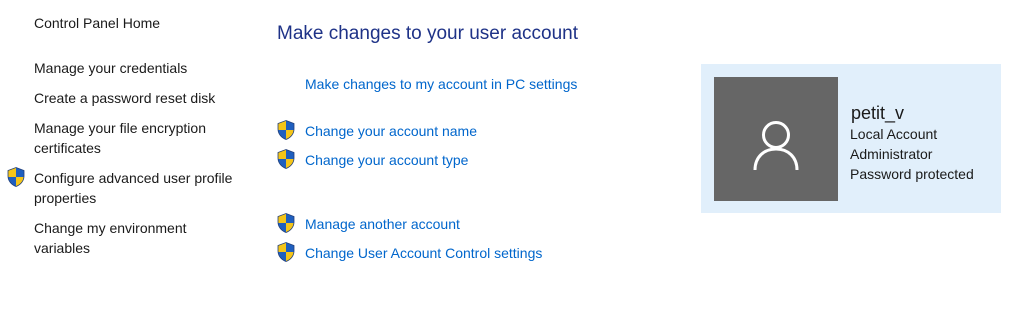 This screenshot has width=1017, height=314. What do you see at coordinates (134, 138) in the screenshot?
I see `sidebar-item-file-encryption-certificates: Manage your file encryption certificates` at bounding box center [134, 138].